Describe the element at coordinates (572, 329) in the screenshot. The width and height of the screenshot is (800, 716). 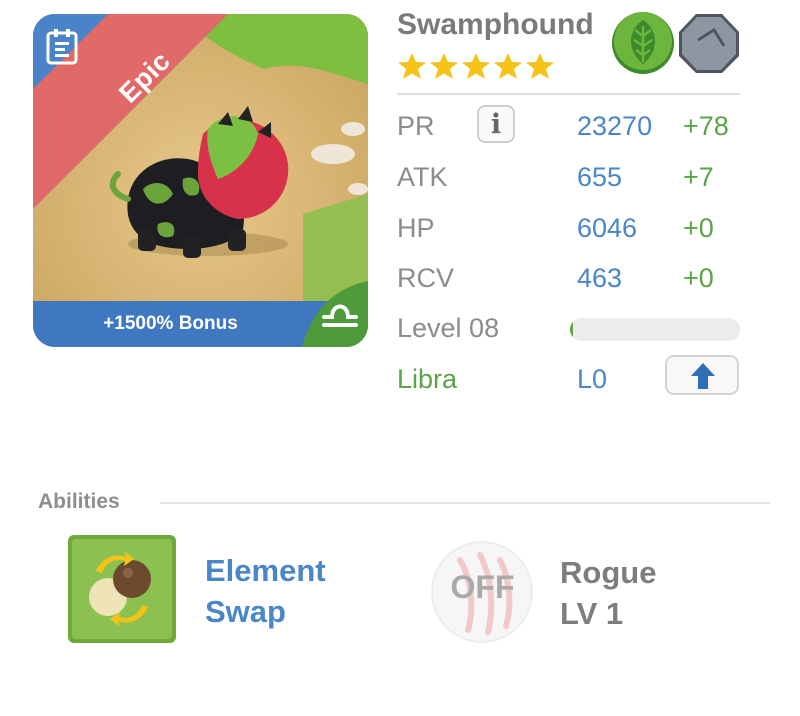
I see `level-progress-fill` at that location.